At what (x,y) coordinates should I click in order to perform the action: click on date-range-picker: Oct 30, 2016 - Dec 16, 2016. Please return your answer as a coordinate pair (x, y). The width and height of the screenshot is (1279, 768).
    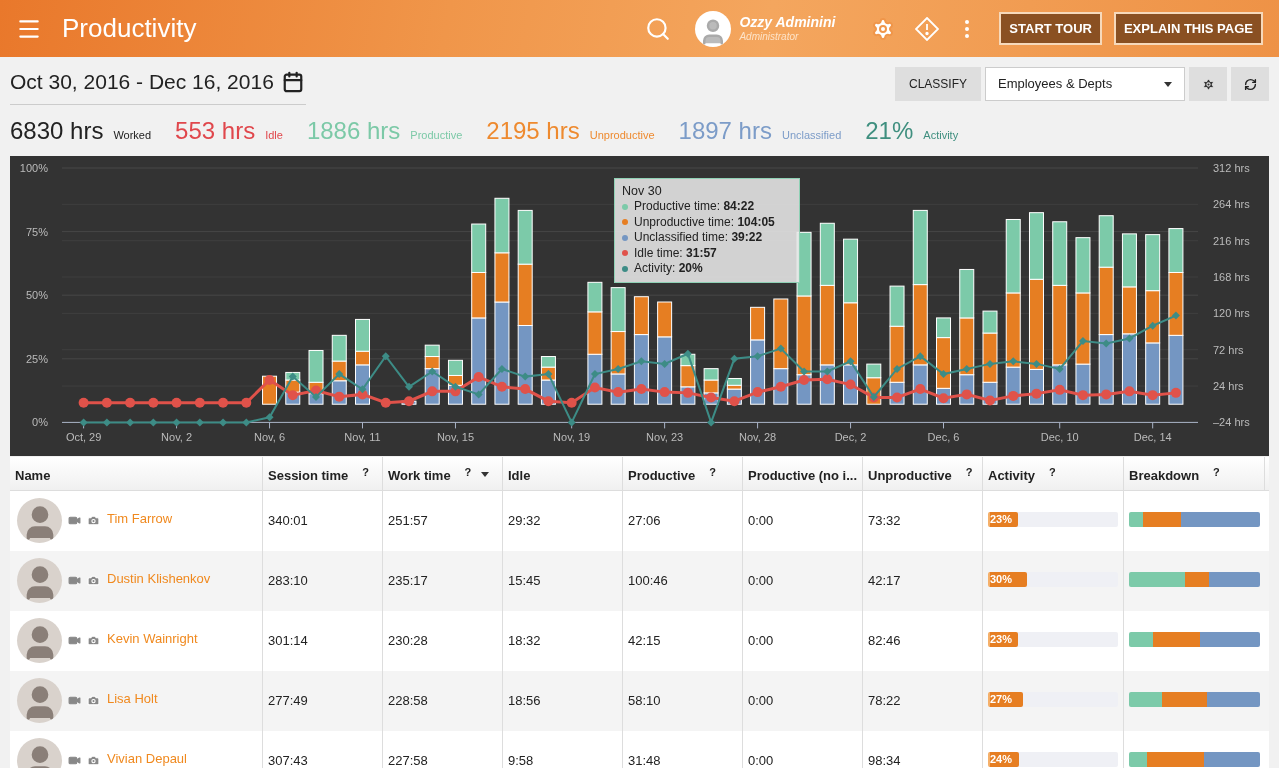
    Looking at the image, I should click on (158, 85).